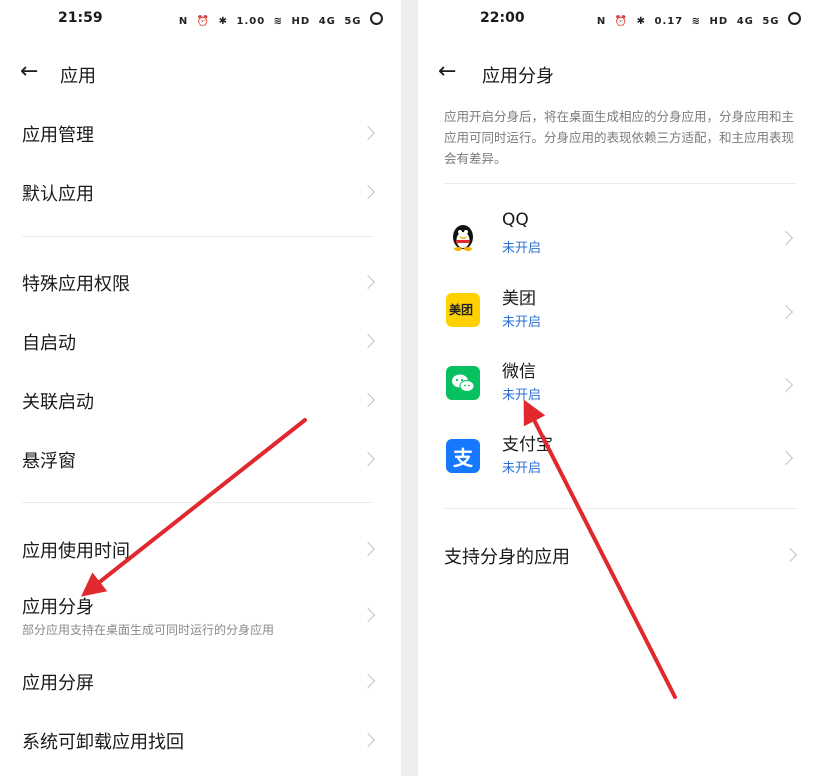 The image size is (819, 776). What do you see at coordinates (76, 284) in the screenshot?
I see `list-item-label: 特殊应用权限` at bounding box center [76, 284].